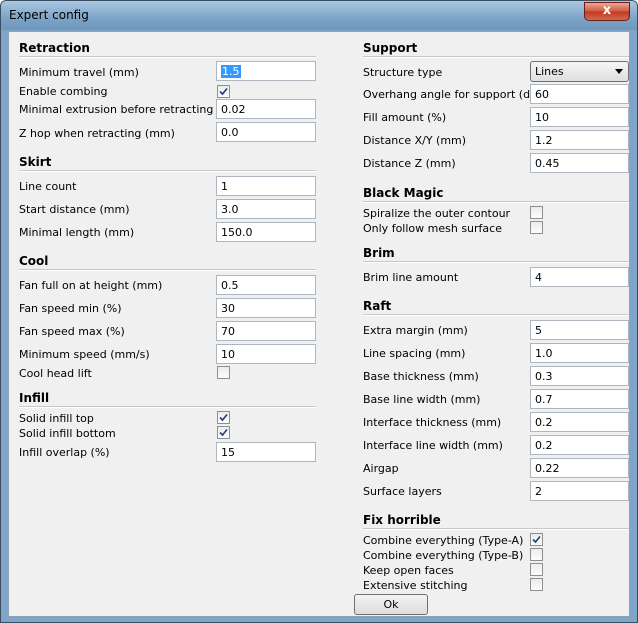 The width and height of the screenshot is (638, 623). What do you see at coordinates (56, 418) in the screenshot?
I see `solid-top-label: Solid infill top` at bounding box center [56, 418].